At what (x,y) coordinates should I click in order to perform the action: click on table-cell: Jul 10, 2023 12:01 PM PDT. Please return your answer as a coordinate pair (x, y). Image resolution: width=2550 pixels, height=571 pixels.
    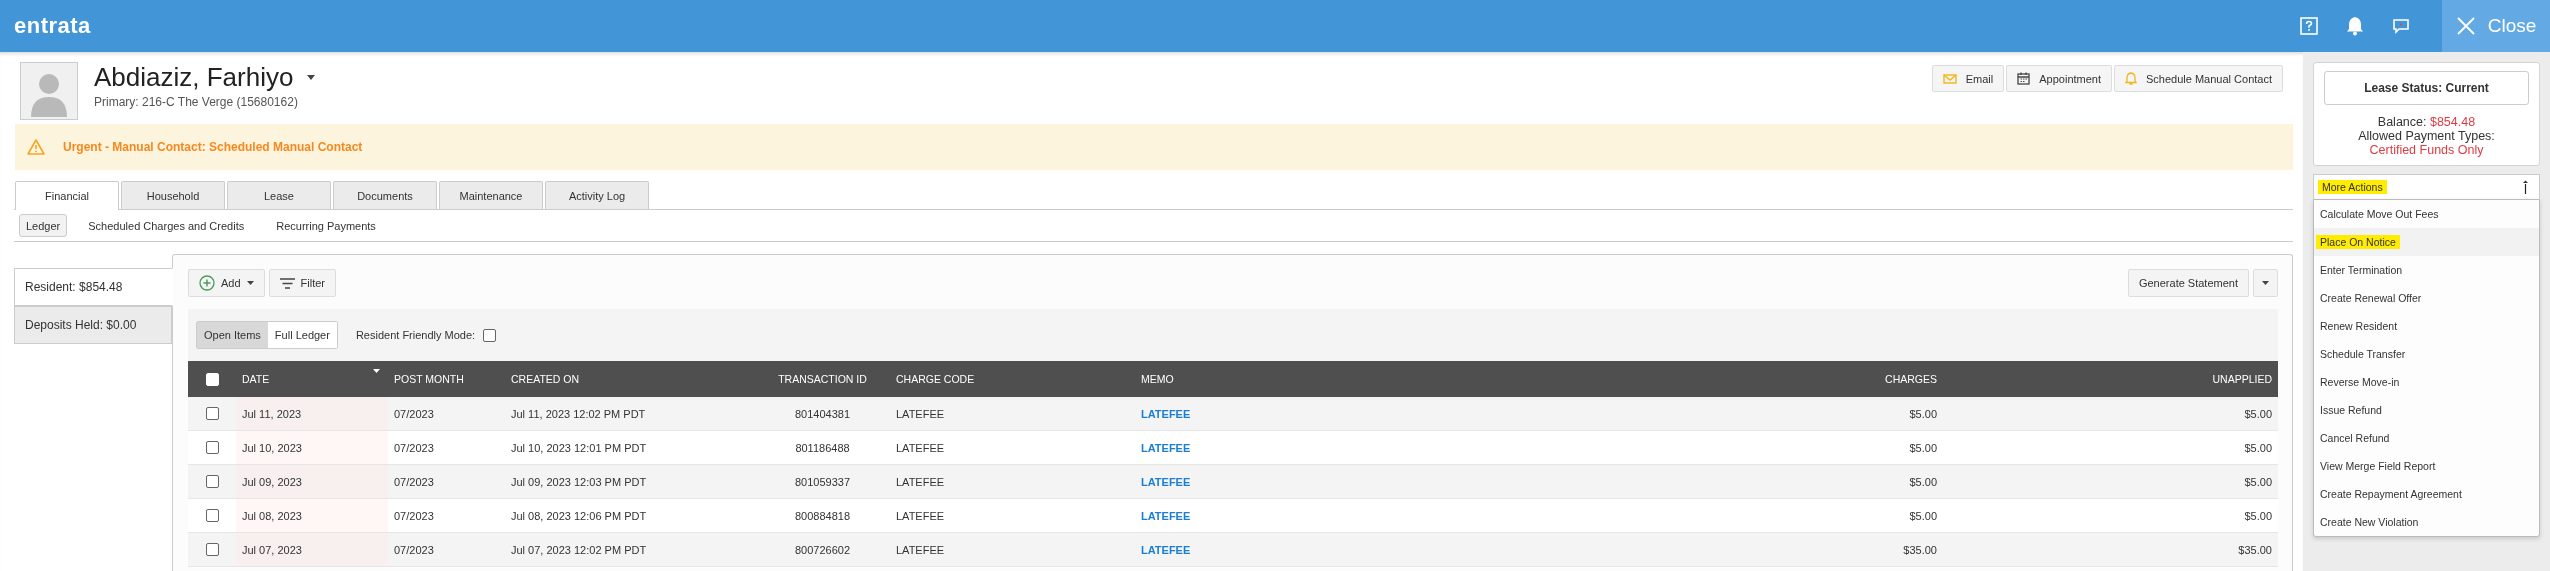
    Looking at the image, I should click on (579, 447).